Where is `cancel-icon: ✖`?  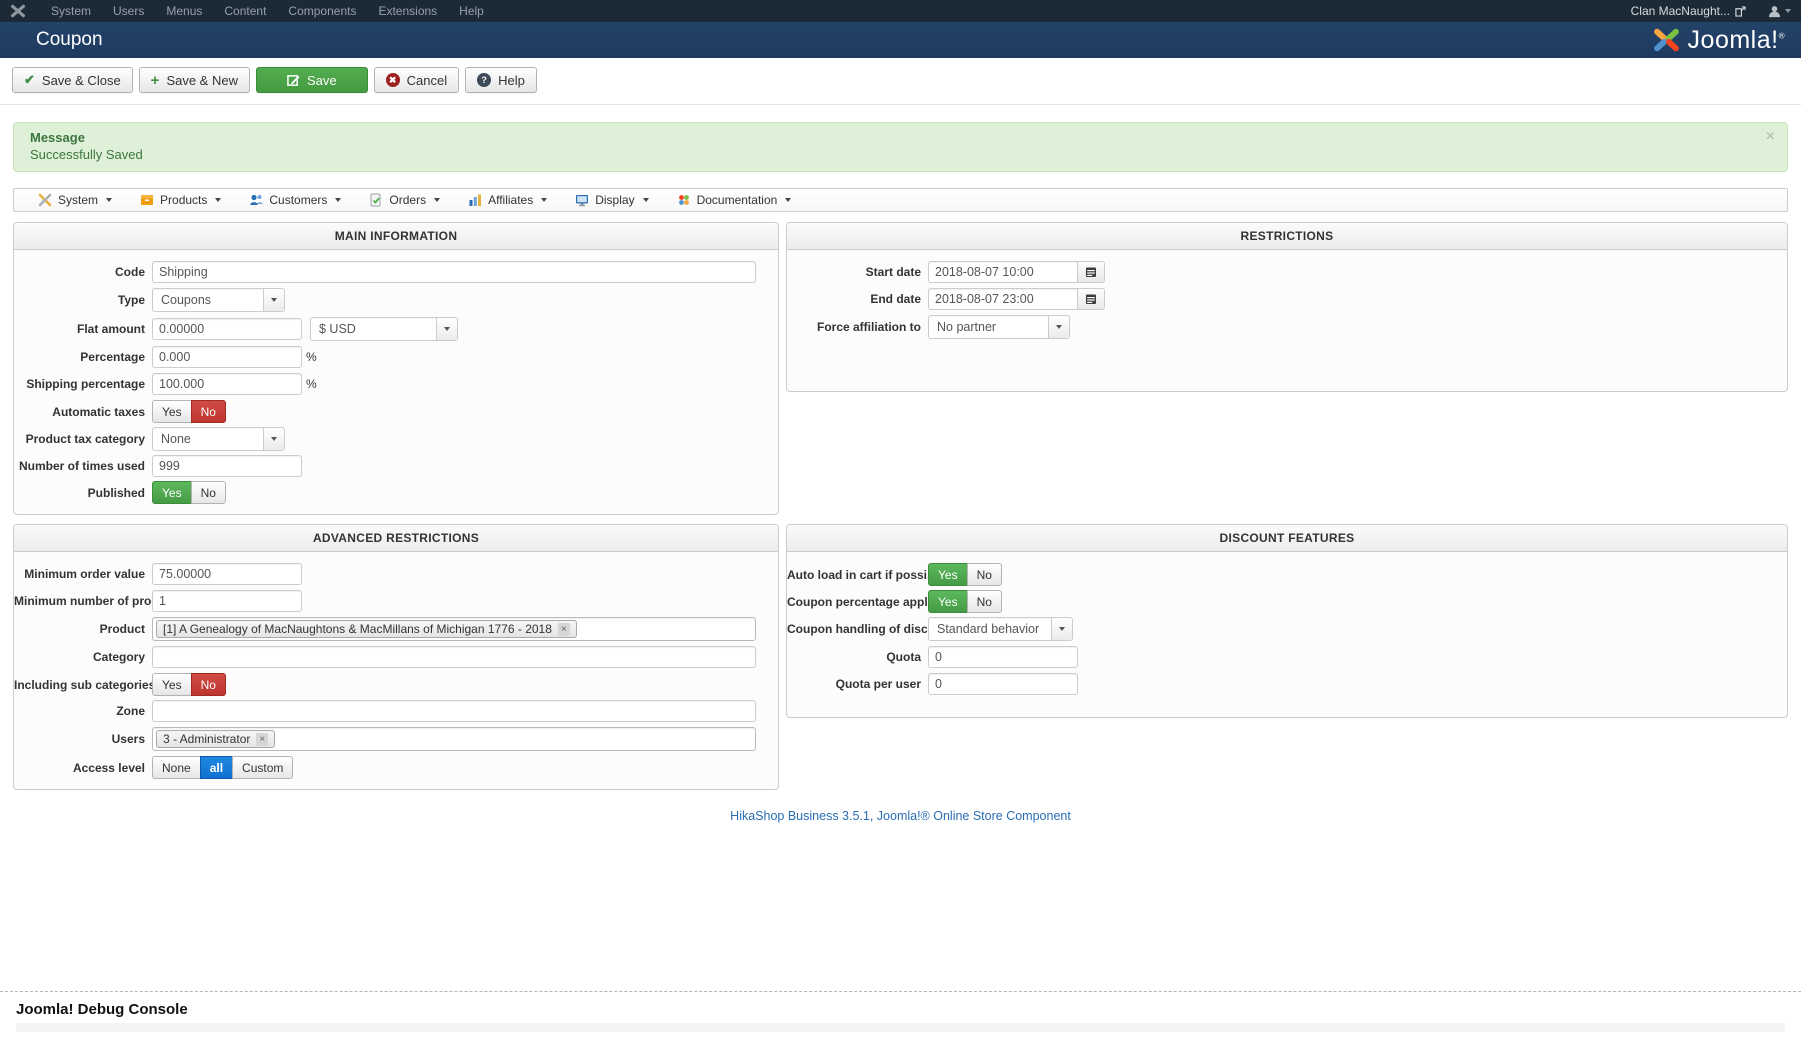 cancel-icon: ✖ is located at coordinates (392, 80).